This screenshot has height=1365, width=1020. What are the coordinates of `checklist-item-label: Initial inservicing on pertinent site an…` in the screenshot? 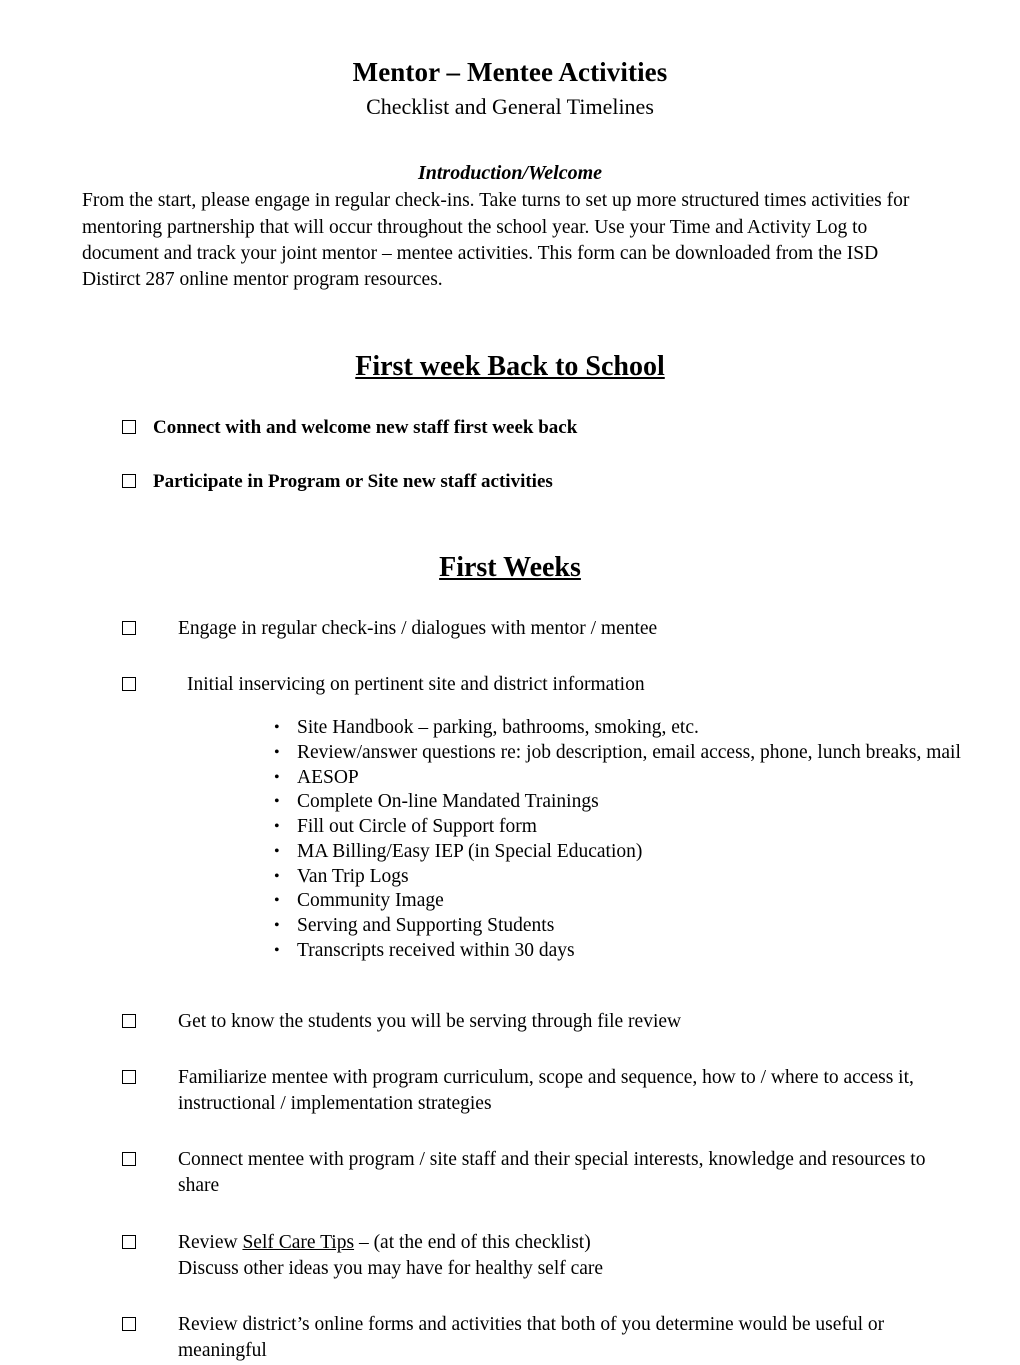 It's located at (416, 684).